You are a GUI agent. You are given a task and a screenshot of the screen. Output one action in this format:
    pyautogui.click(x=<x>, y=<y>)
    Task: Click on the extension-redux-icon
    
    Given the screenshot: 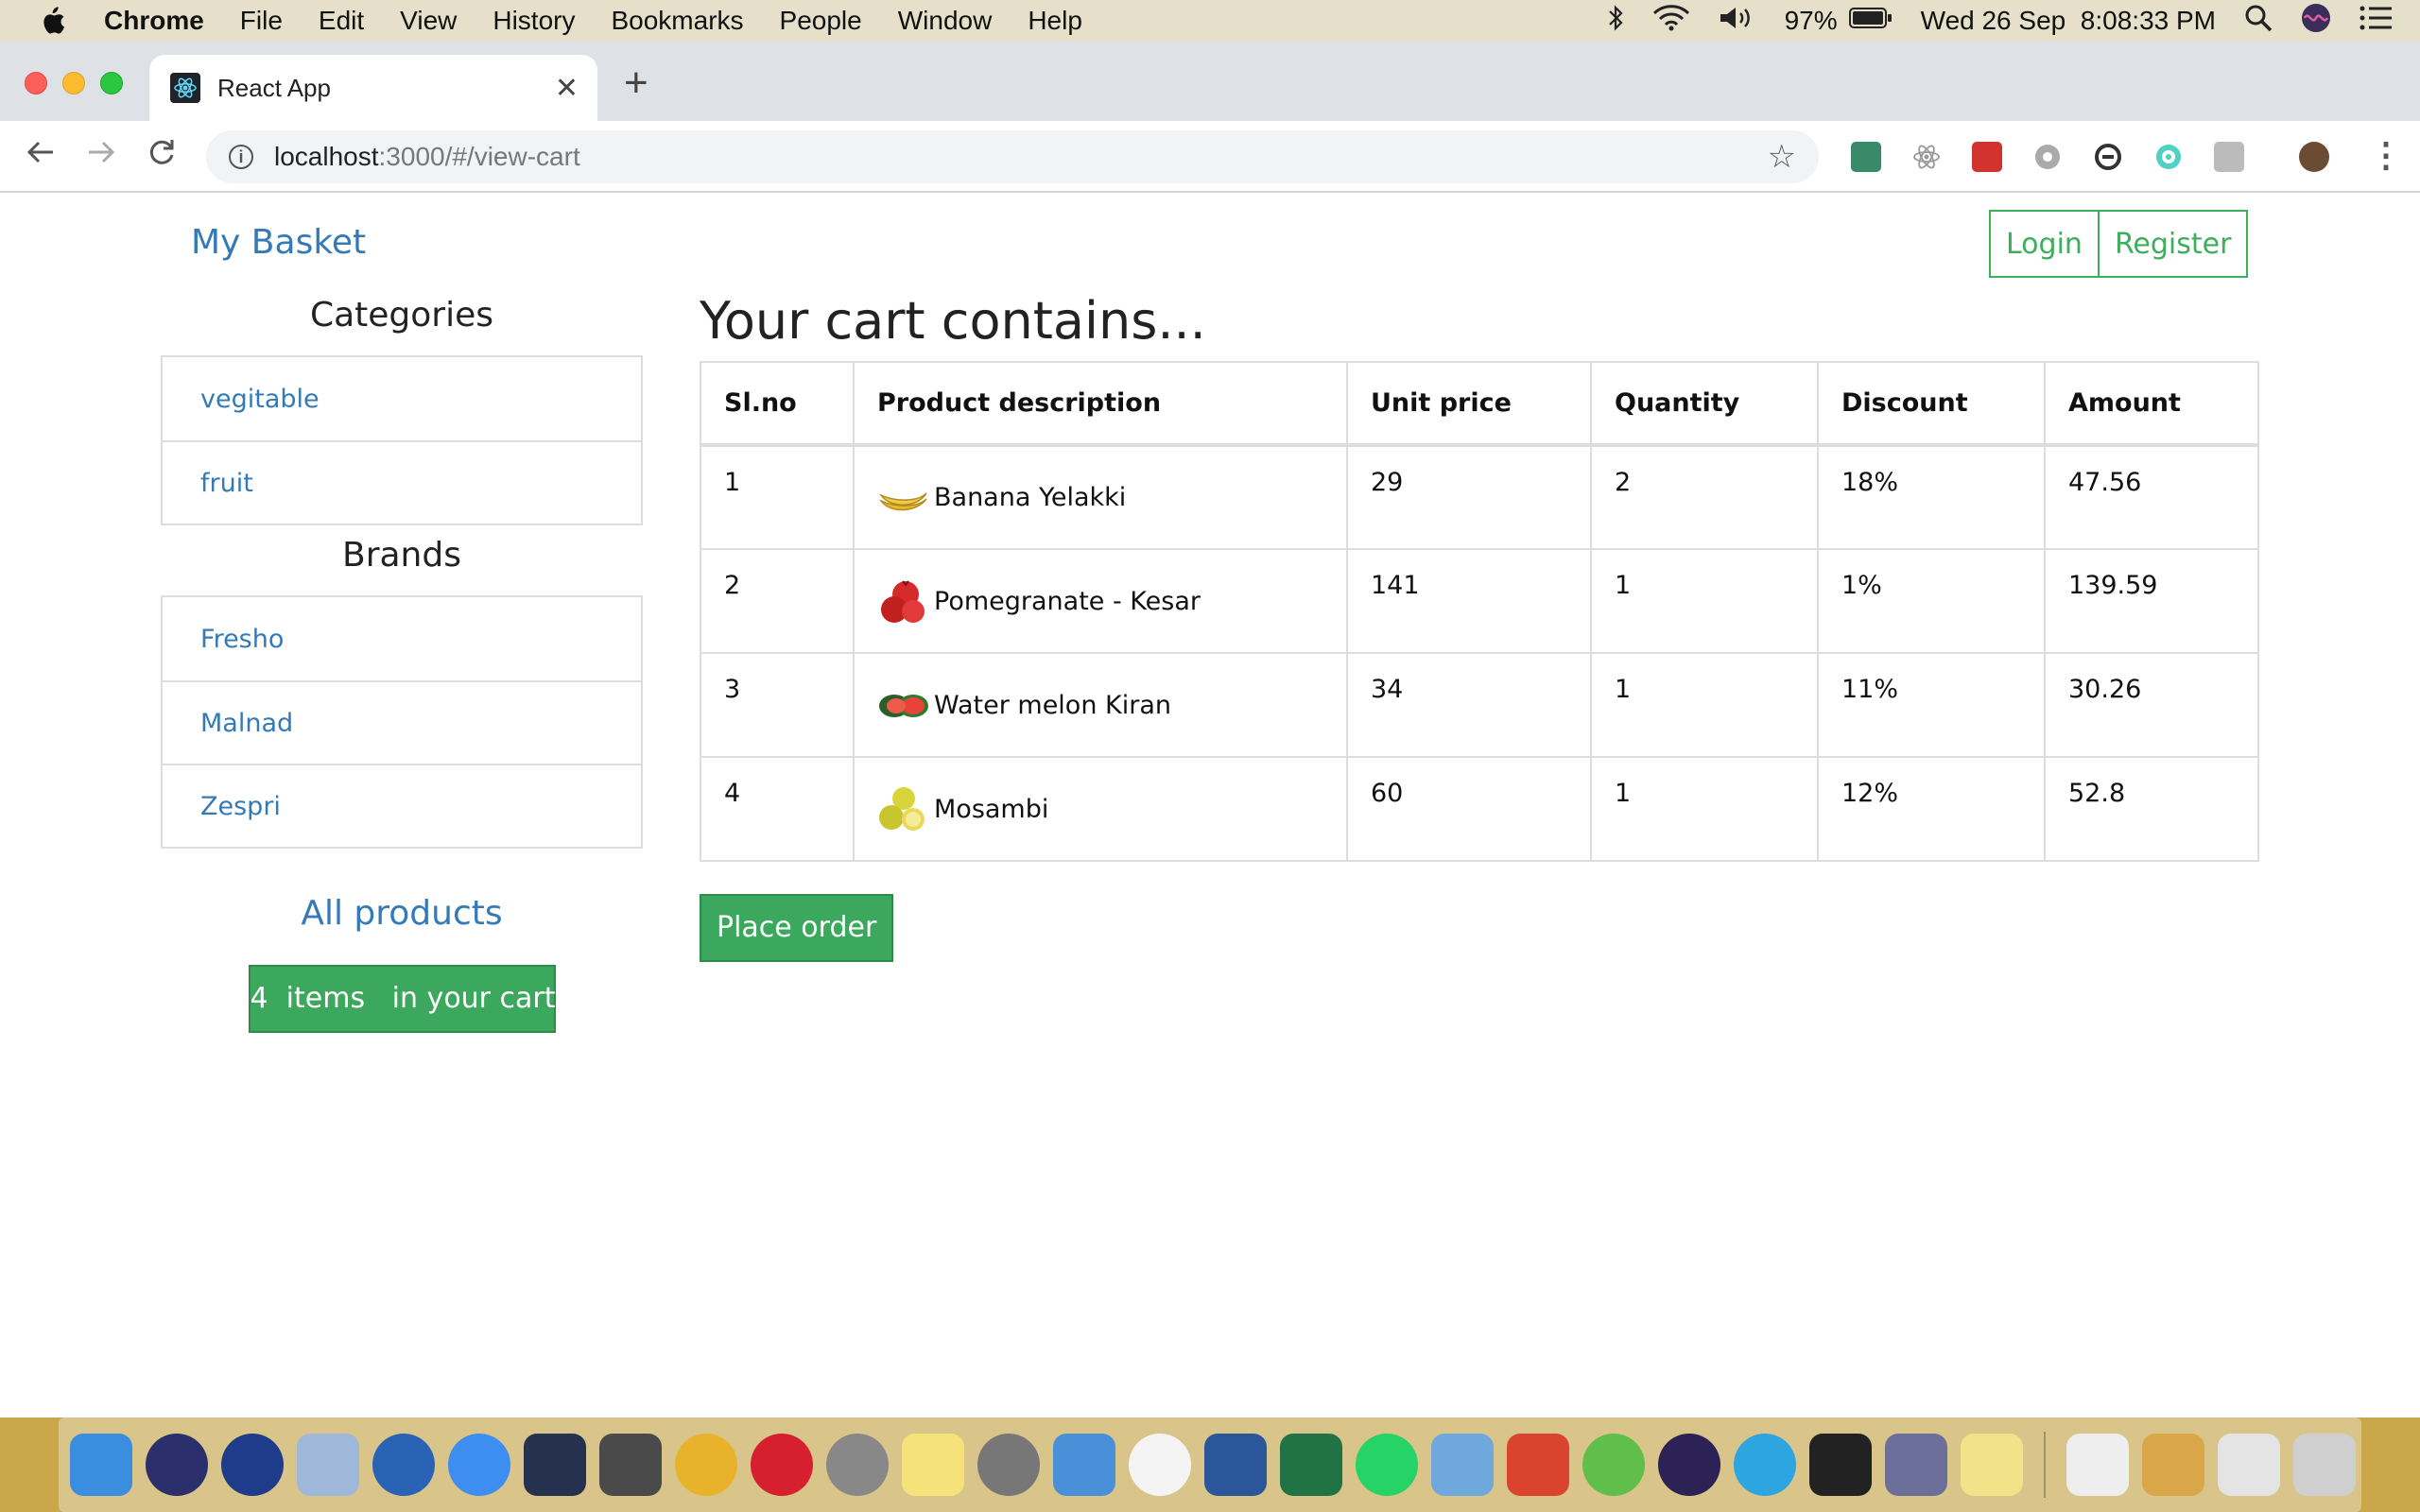 What is the action you would take?
    pyautogui.click(x=1987, y=157)
    